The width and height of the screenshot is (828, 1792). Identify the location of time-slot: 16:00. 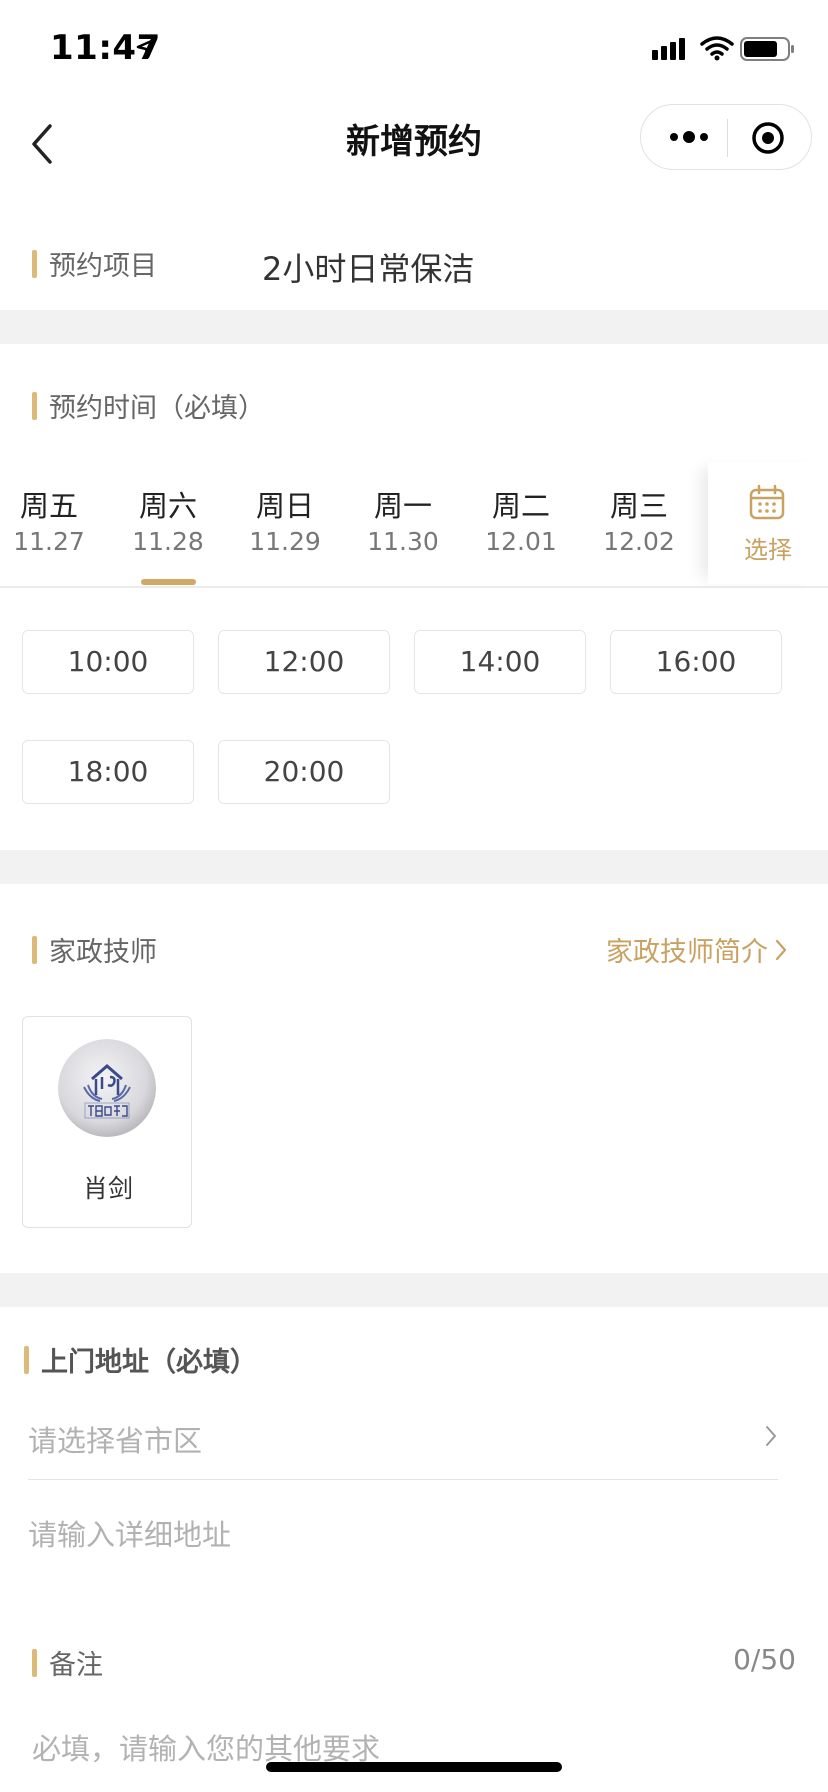
(696, 662).